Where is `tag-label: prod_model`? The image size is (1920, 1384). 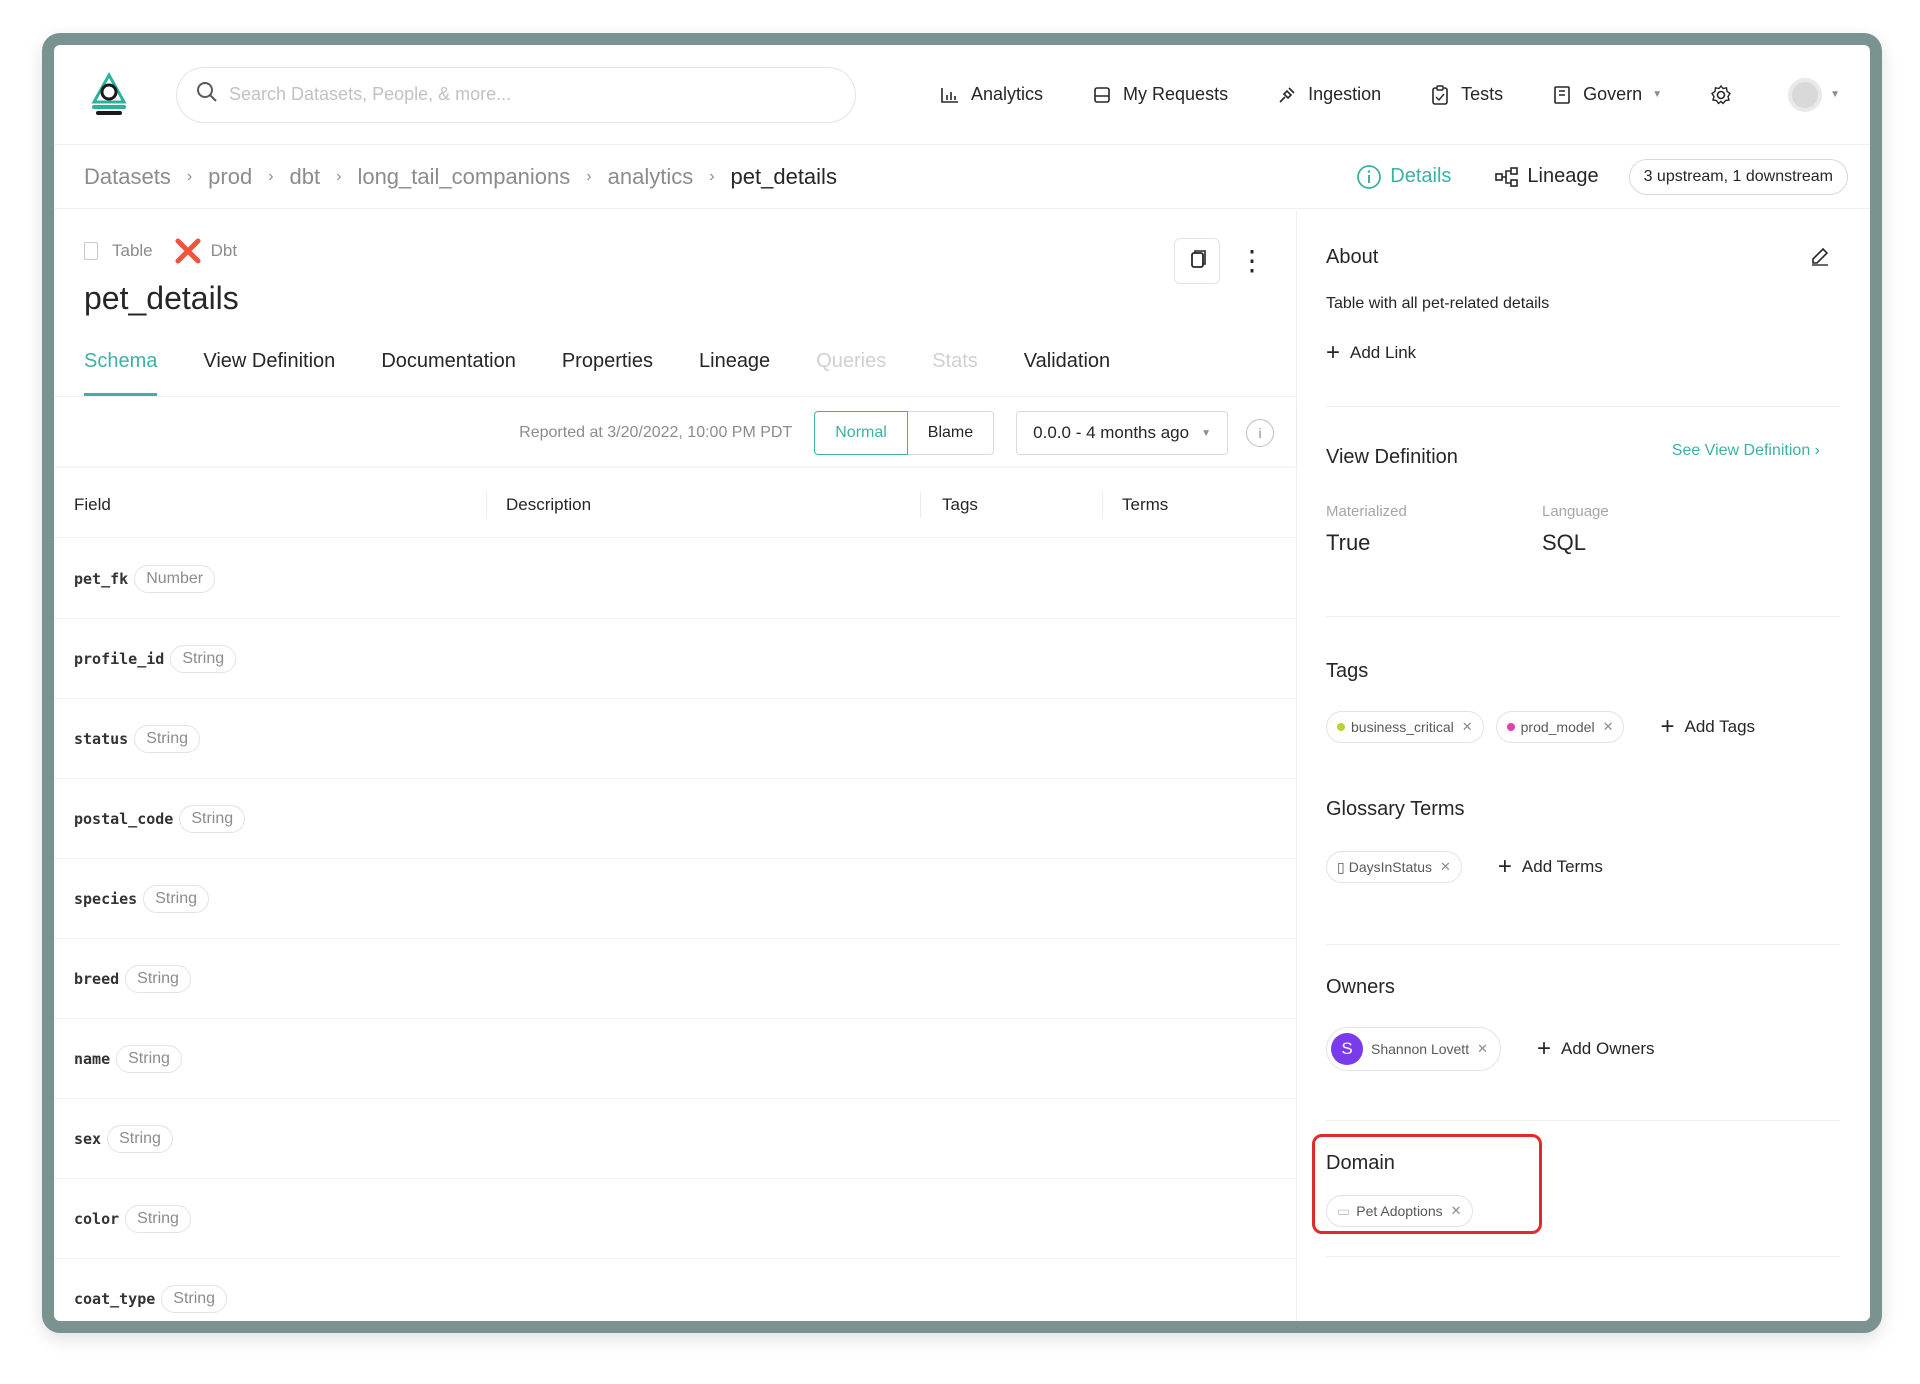
tag-label: prod_model is located at coordinates (1557, 727).